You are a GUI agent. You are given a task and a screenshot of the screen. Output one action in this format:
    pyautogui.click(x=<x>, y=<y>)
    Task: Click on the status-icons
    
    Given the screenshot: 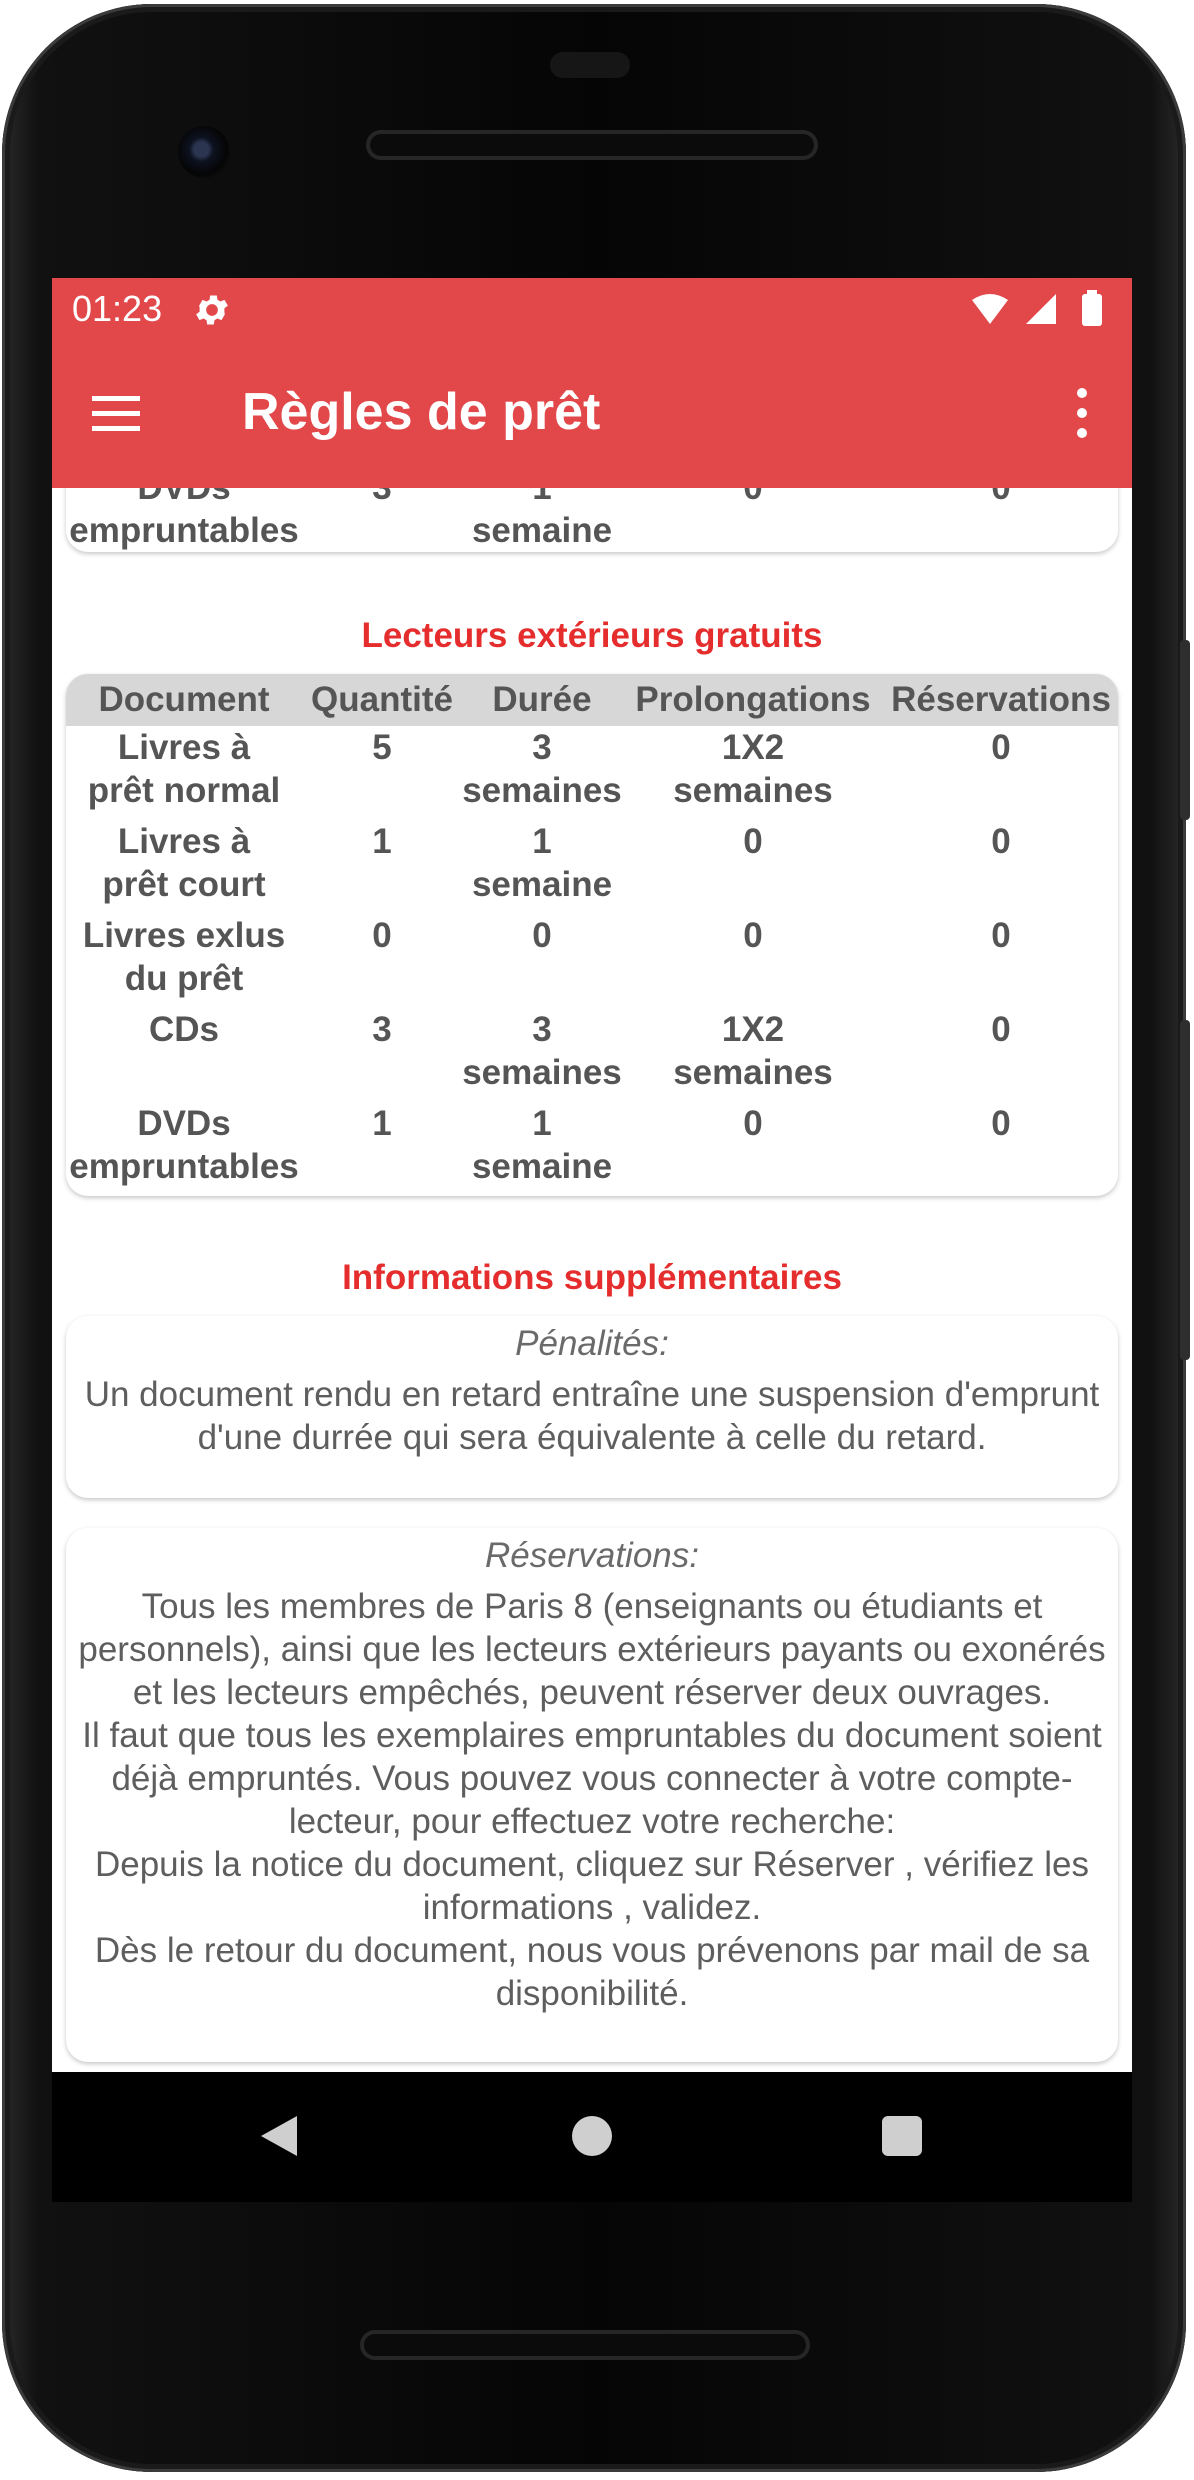 What is the action you would take?
    pyautogui.click(x=1037, y=308)
    